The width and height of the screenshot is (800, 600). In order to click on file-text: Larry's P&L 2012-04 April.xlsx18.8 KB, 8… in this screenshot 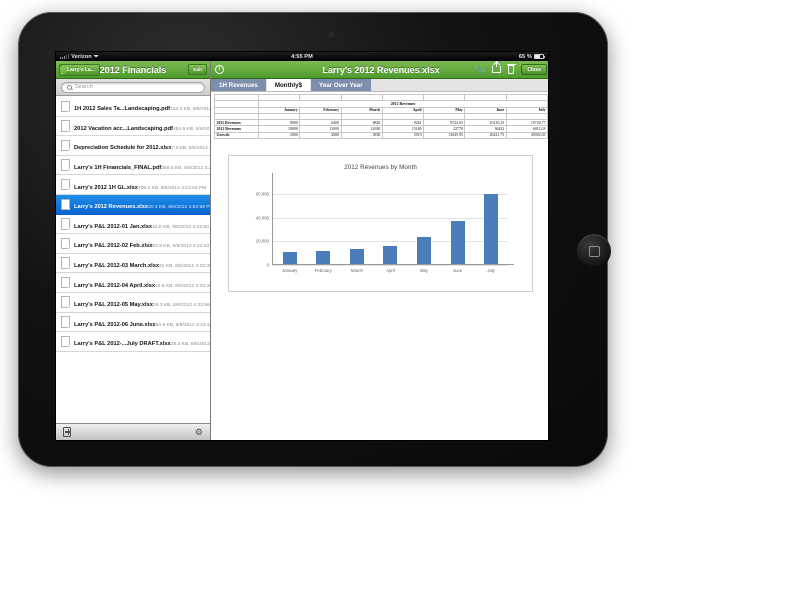, I will do `click(142, 283)`.